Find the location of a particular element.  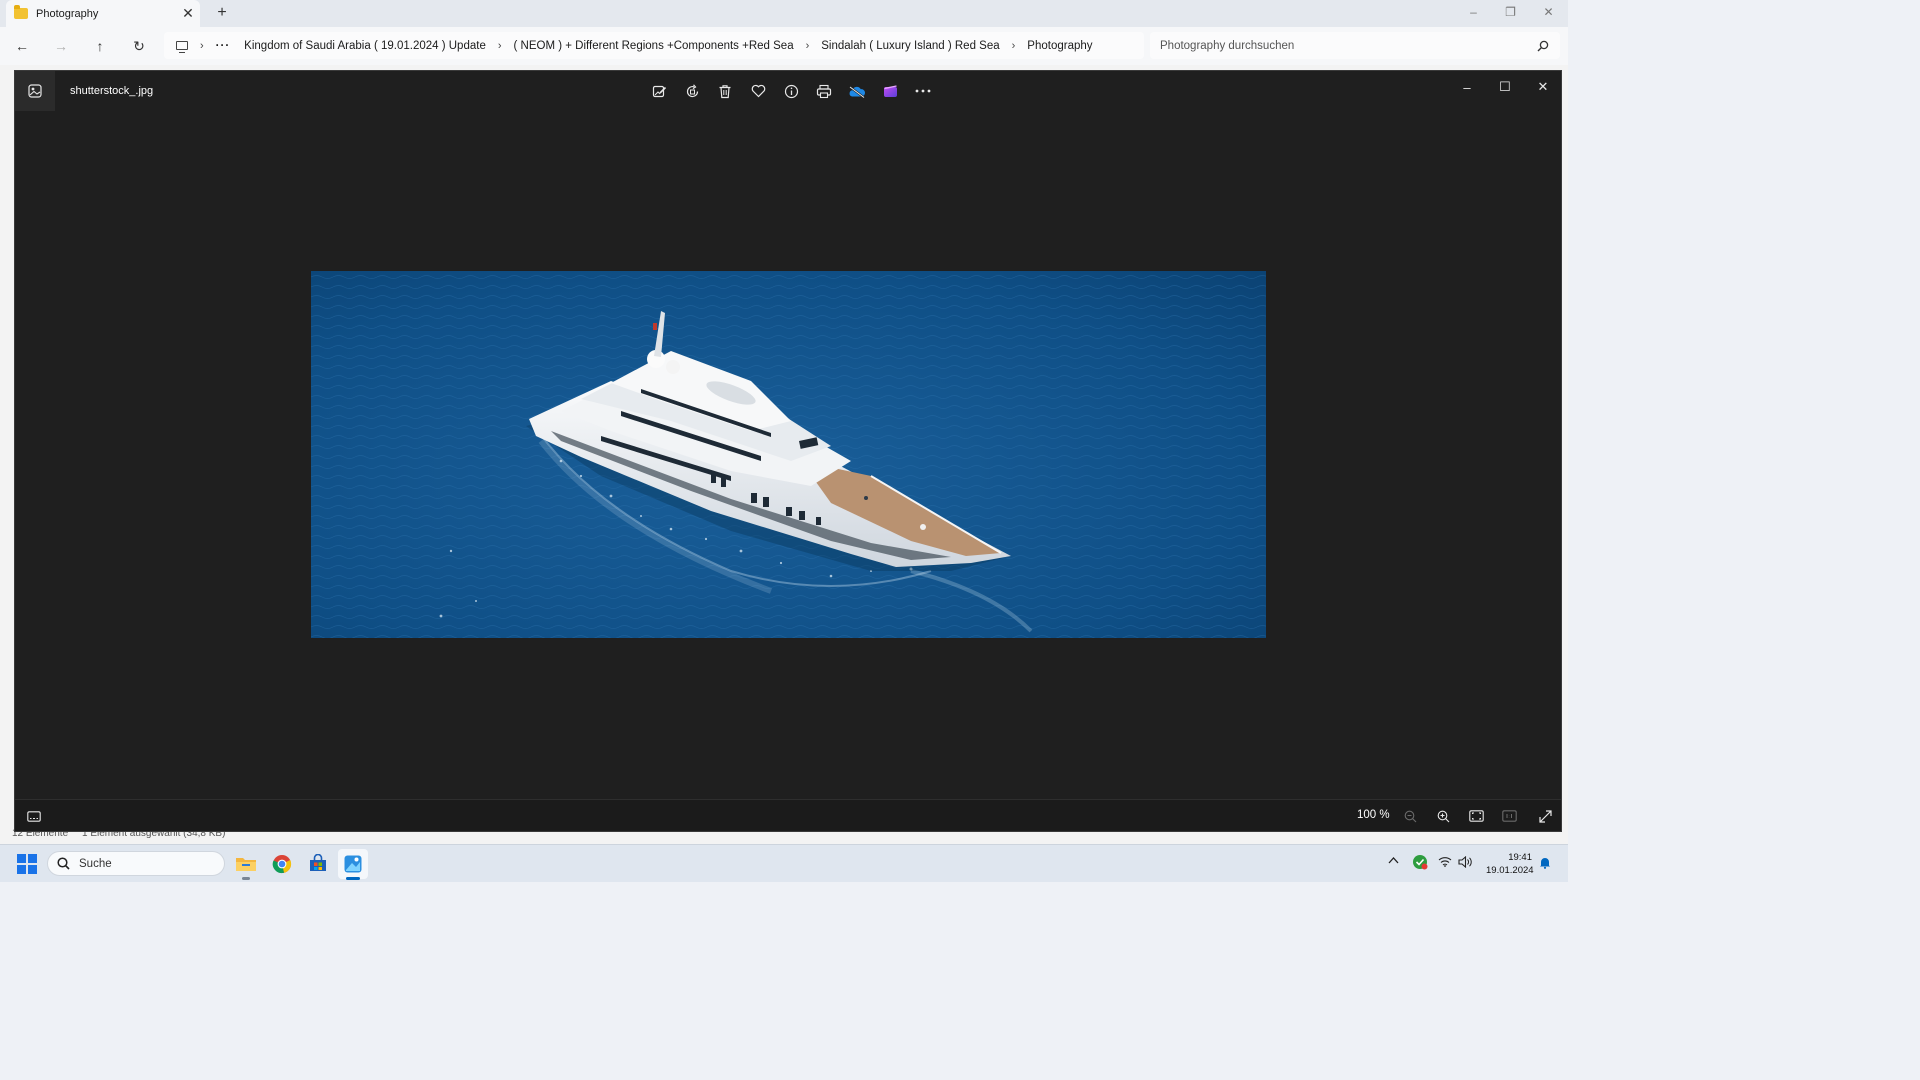

breadcrumb-item-photography: Photography is located at coordinates (1059, 46).